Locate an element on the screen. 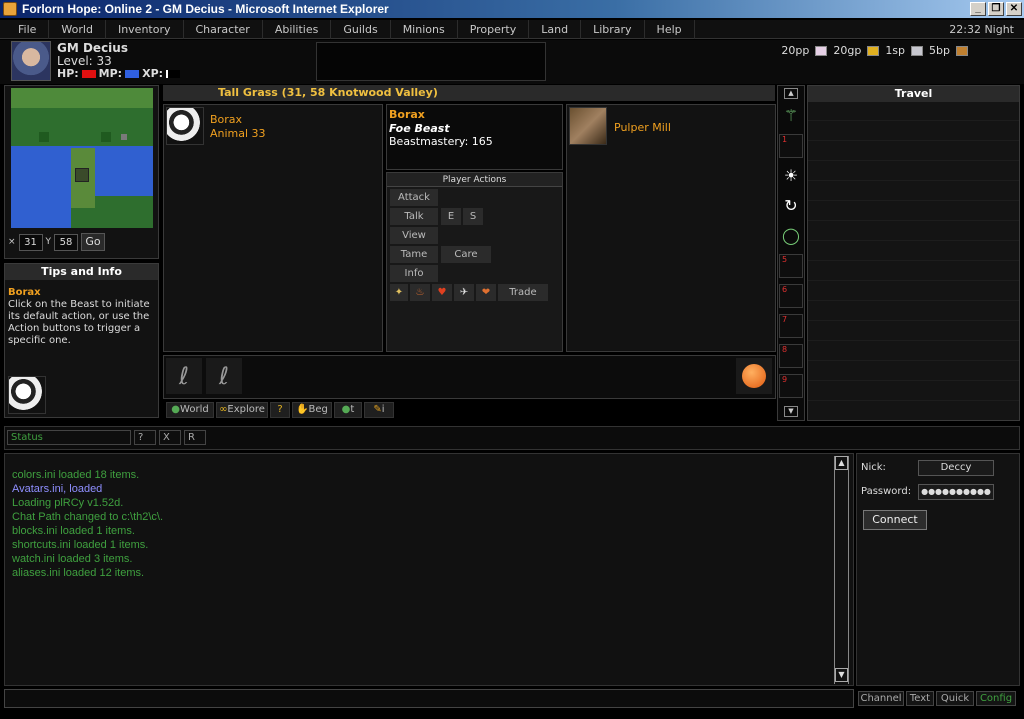  sparkle-slot-icon: ⚚ is located at coordinates (791, 116).